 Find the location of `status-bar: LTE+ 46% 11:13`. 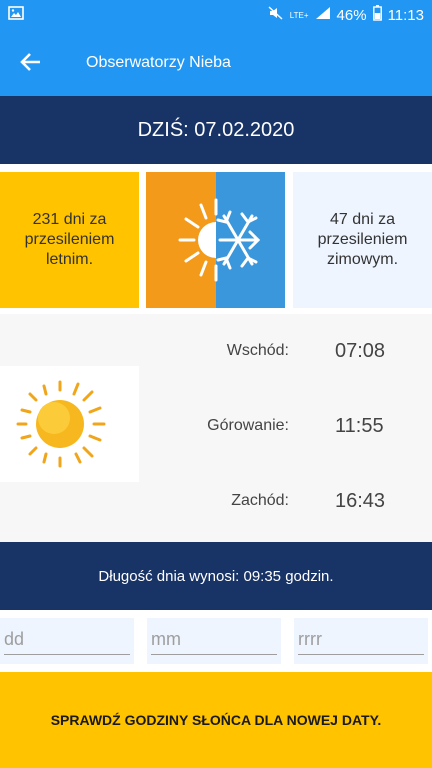

status-bar: LTE+ 46% 11:13 is located at coordinates (216, 15).